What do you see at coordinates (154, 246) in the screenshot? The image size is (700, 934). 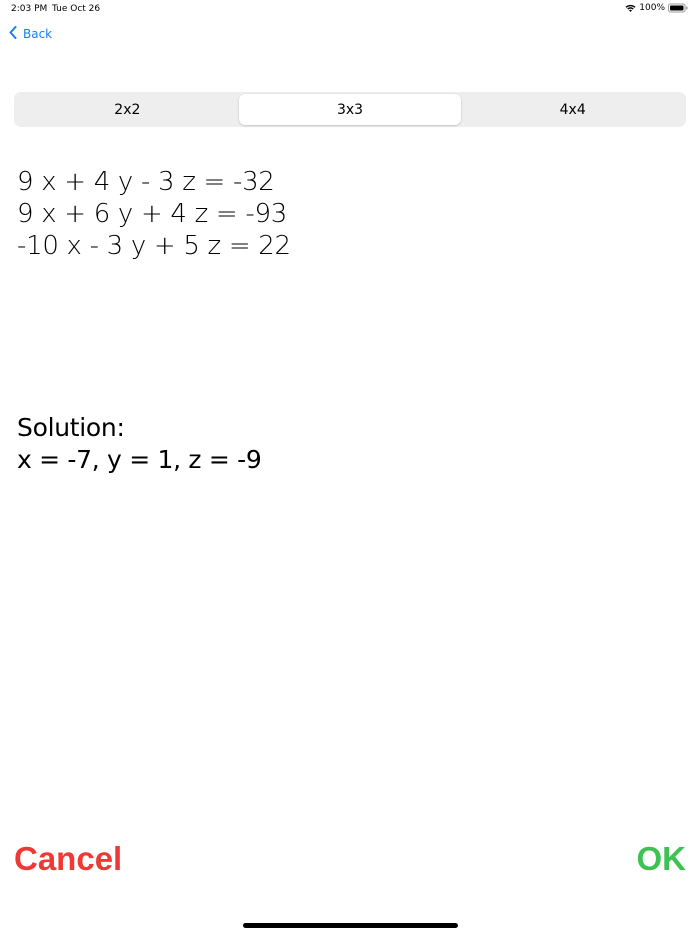 I see `equation-line: -10 x - 3 y + 5 z = 22` at bounding box center [154, 246].